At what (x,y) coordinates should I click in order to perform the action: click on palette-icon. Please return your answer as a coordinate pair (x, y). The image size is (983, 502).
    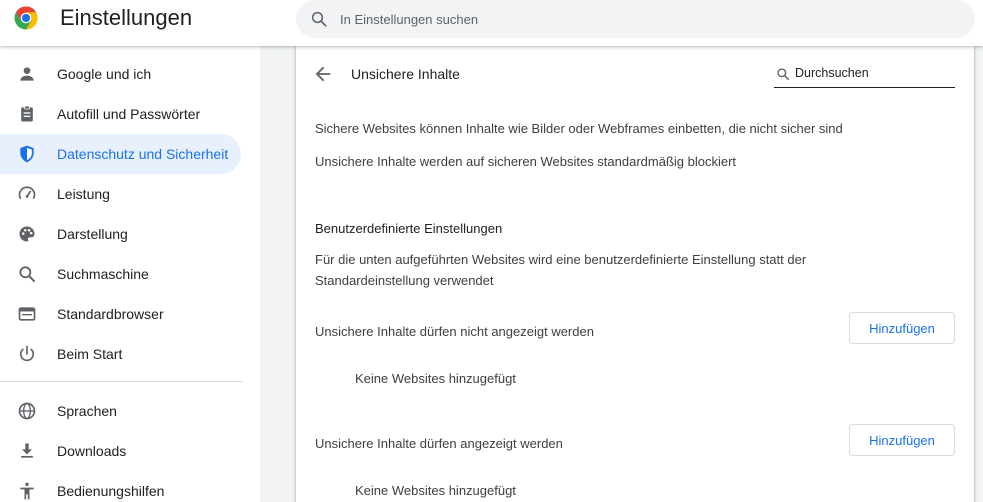
    Looking at the image, I should click on (27, 234).